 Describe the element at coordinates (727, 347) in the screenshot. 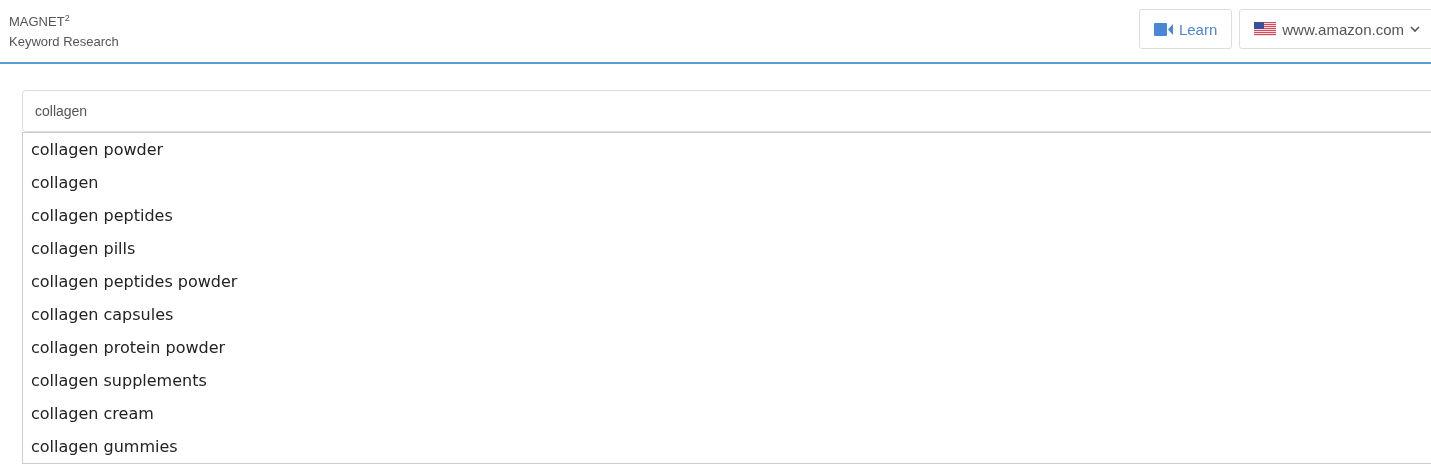

I see `suggestion-item: collagen protein powder` at that location.